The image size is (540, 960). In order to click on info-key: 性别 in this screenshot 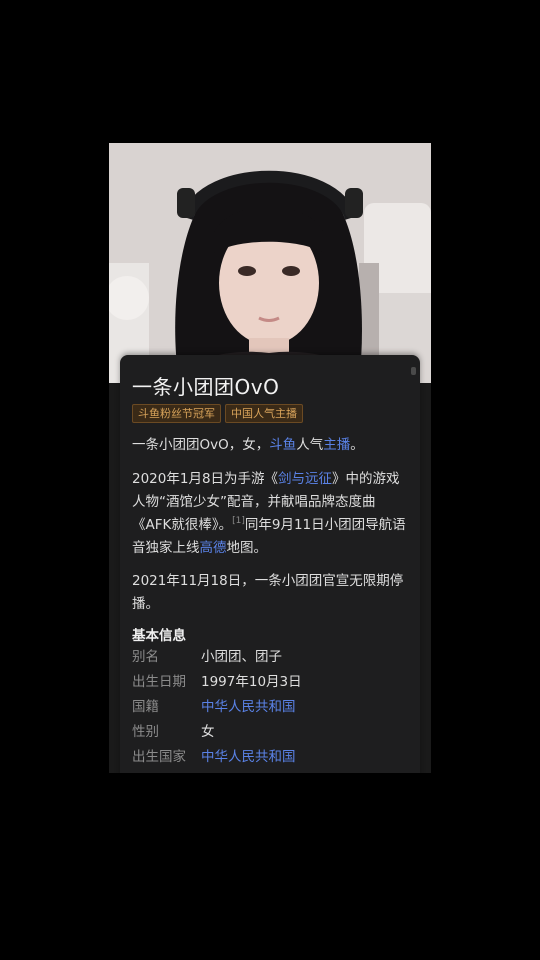, I will do `click(145, 732)`.